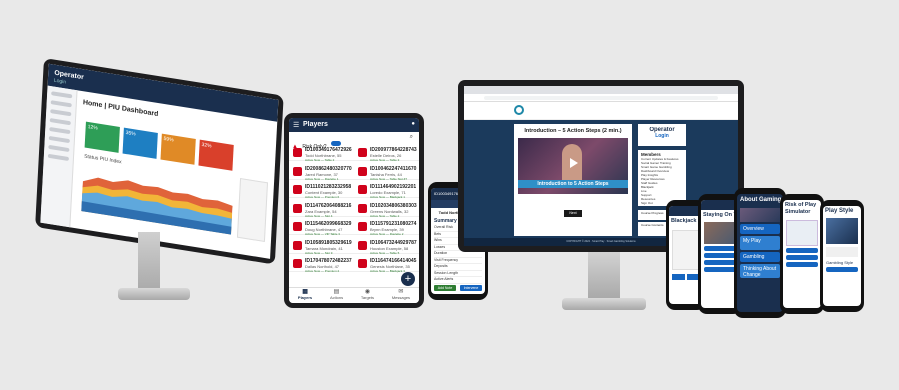 Image resolution: width=899 pixels, height=390 pixels. I want to click on player-status: Active Now — Table 5, so click(385, 252).